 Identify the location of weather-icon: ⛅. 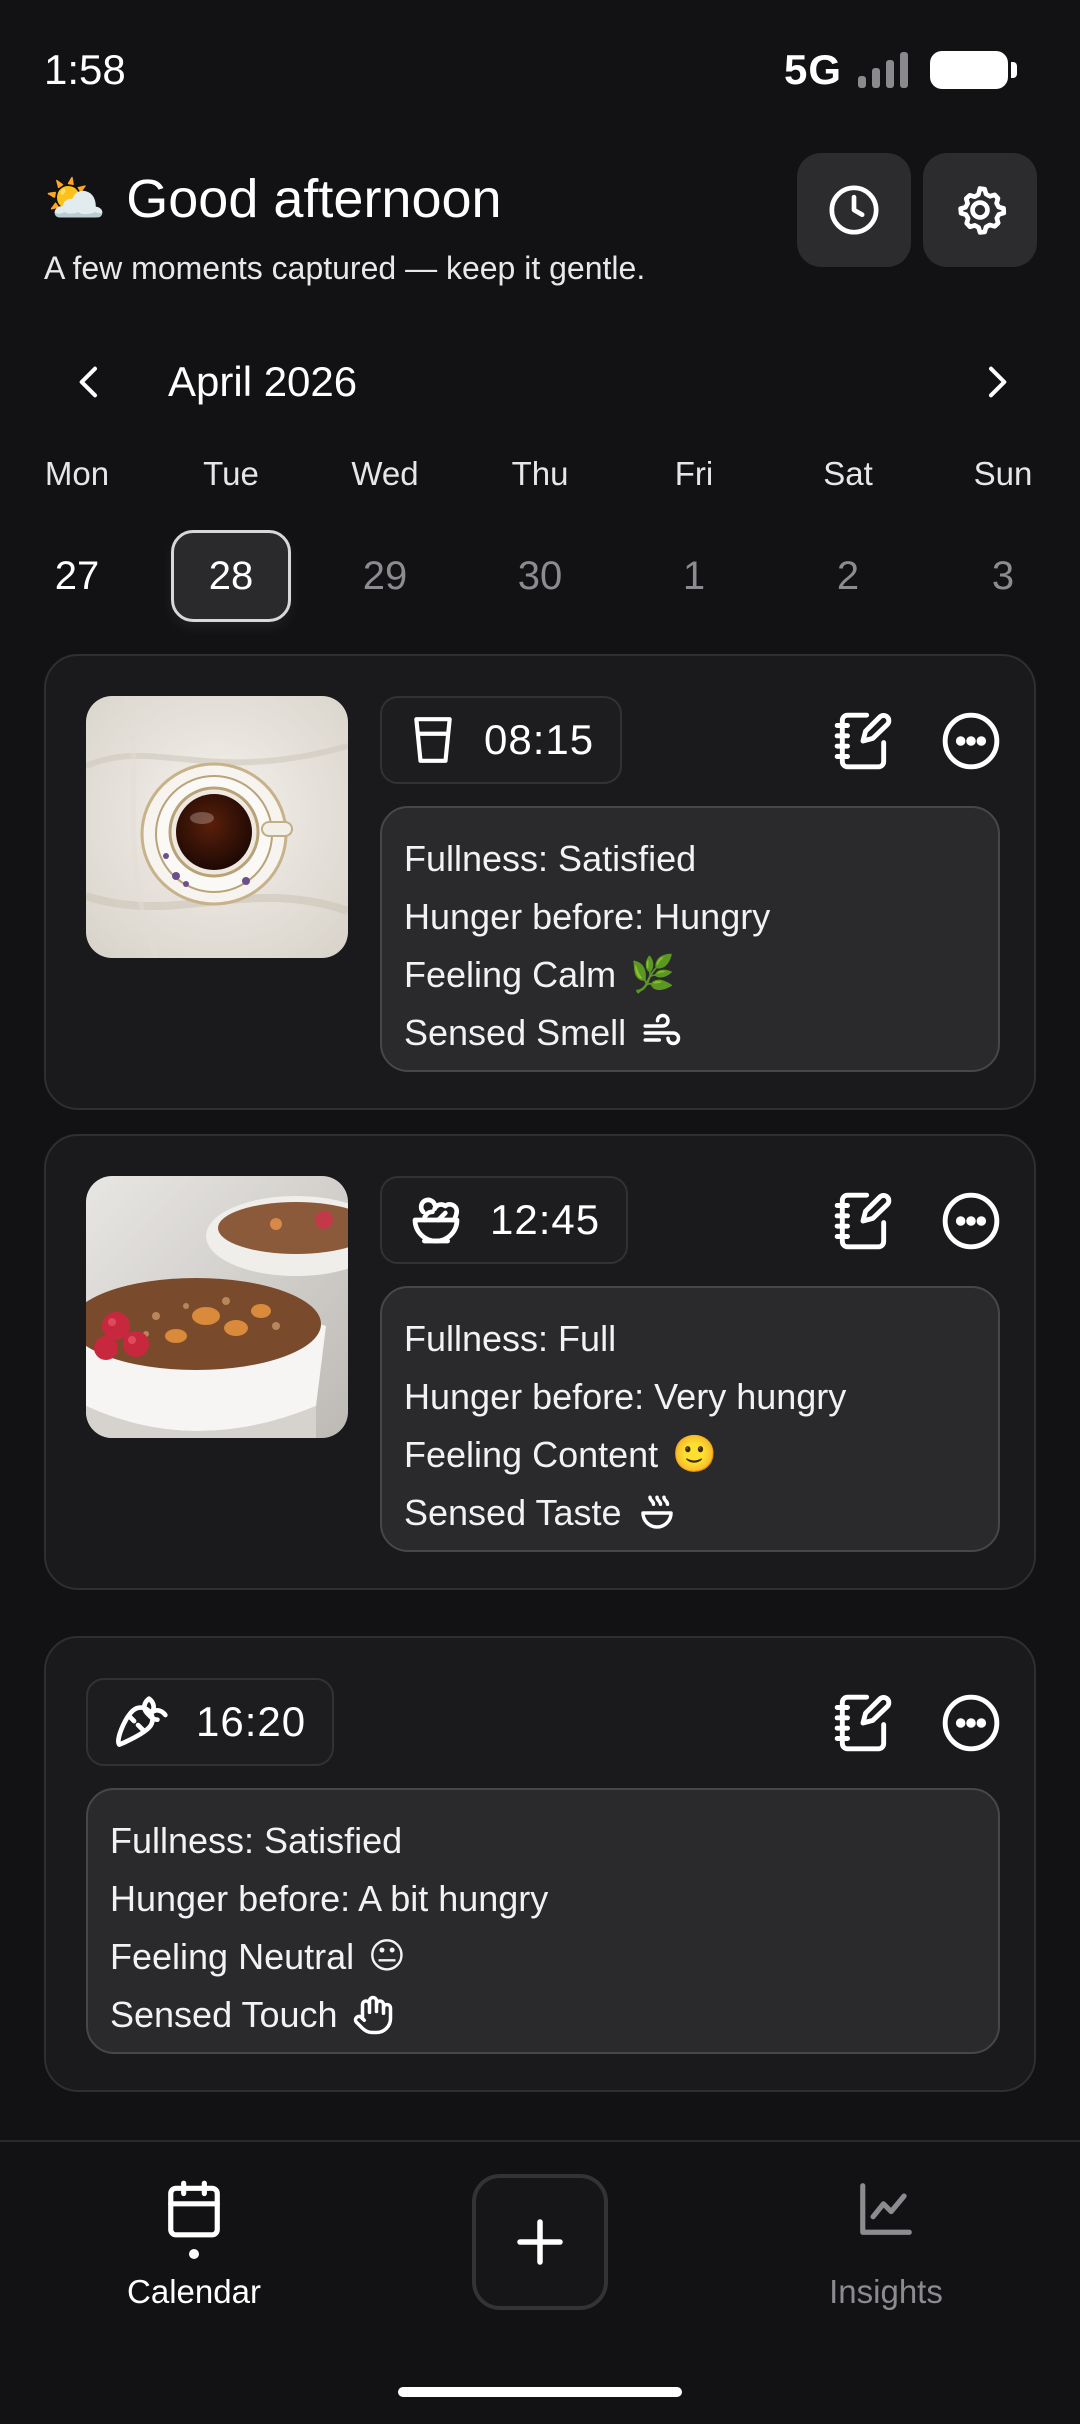
(75, 199).